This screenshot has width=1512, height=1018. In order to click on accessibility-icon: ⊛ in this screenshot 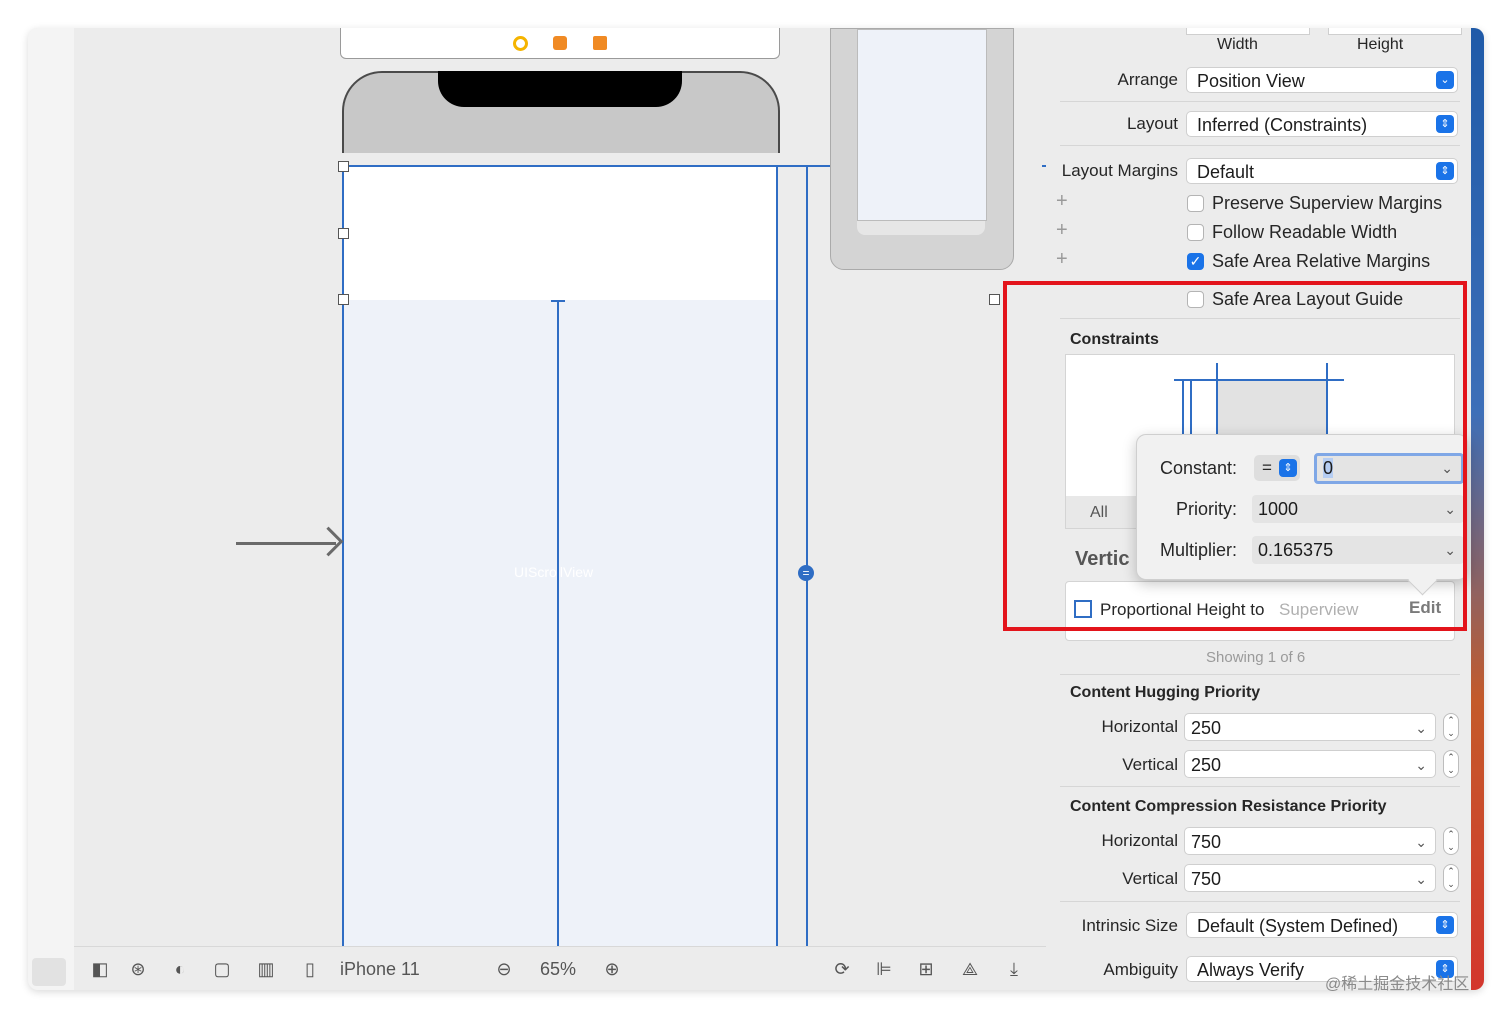, I will do `click(138, 969)`.